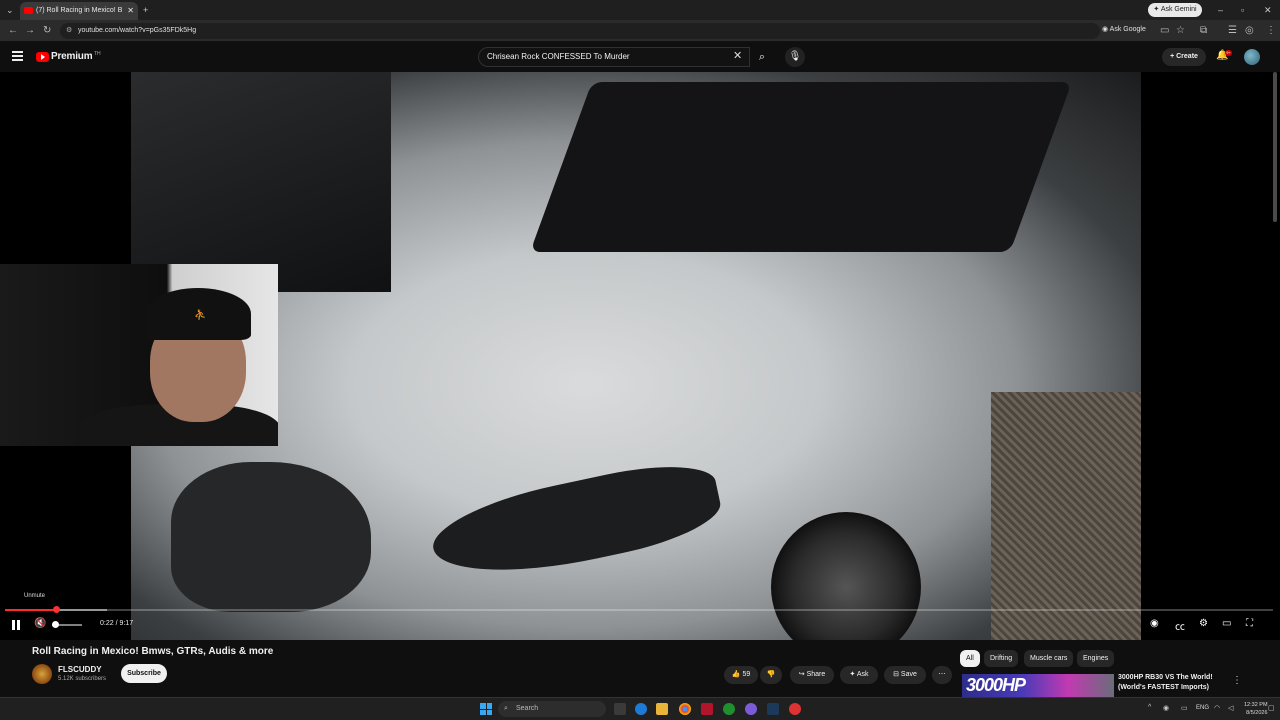  Describe the element at coordinates (846, 576) in the screenshot. I see `video-car-wheel` at that location.